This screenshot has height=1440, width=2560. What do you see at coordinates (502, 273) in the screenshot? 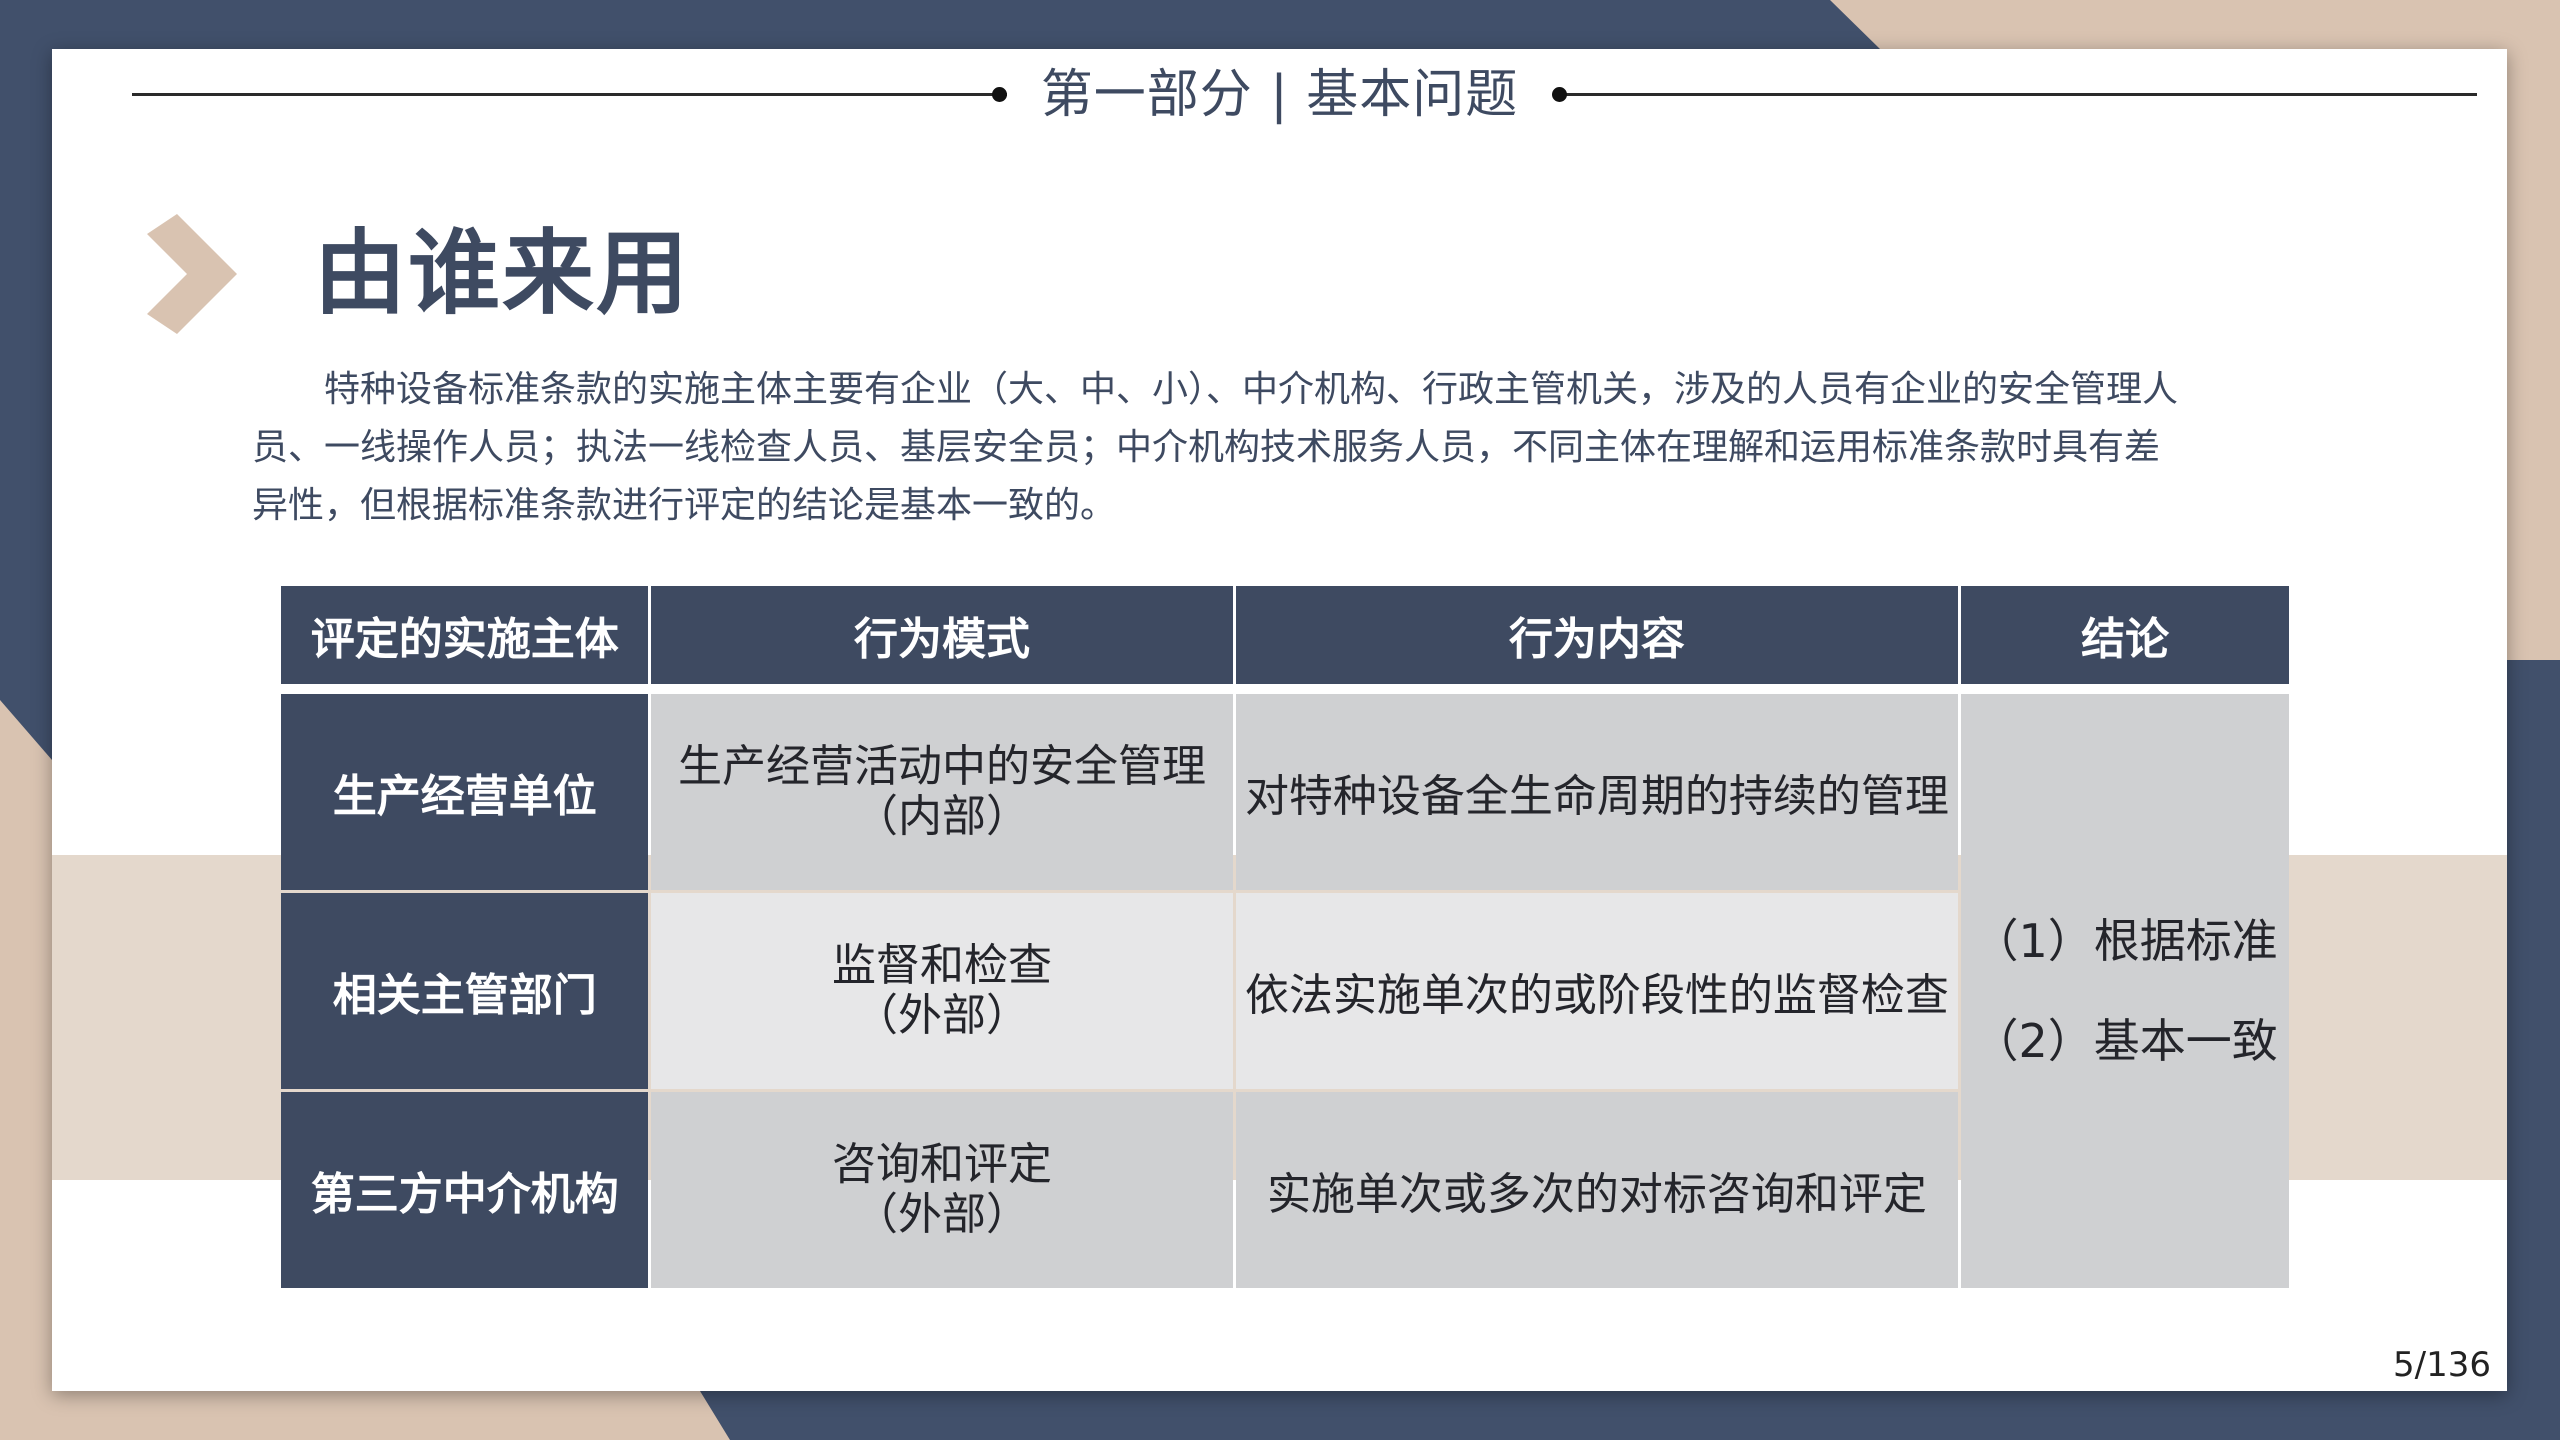
I see `page-heading: 由谁来用` at bounding box center [502, 273].